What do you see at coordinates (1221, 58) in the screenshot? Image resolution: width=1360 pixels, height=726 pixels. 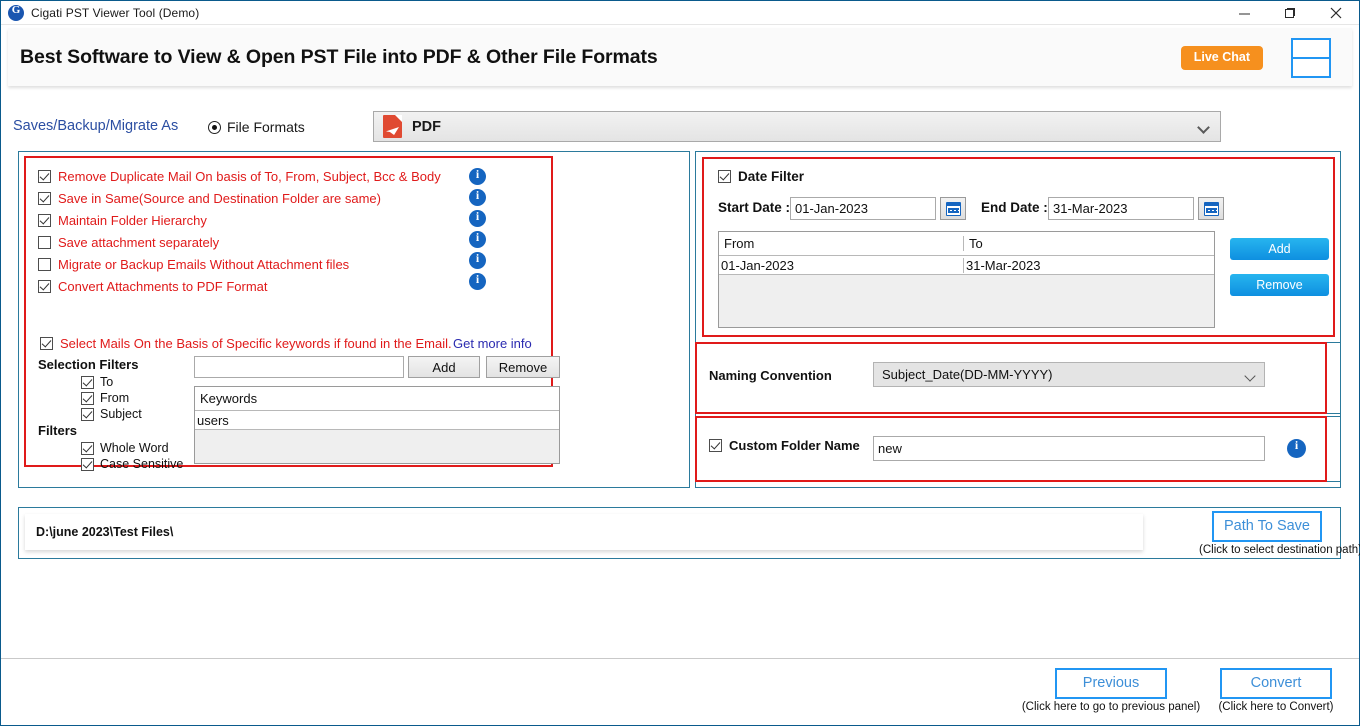 I see `live-chat-button: Live Chat` at bounding box center [1221, 58].